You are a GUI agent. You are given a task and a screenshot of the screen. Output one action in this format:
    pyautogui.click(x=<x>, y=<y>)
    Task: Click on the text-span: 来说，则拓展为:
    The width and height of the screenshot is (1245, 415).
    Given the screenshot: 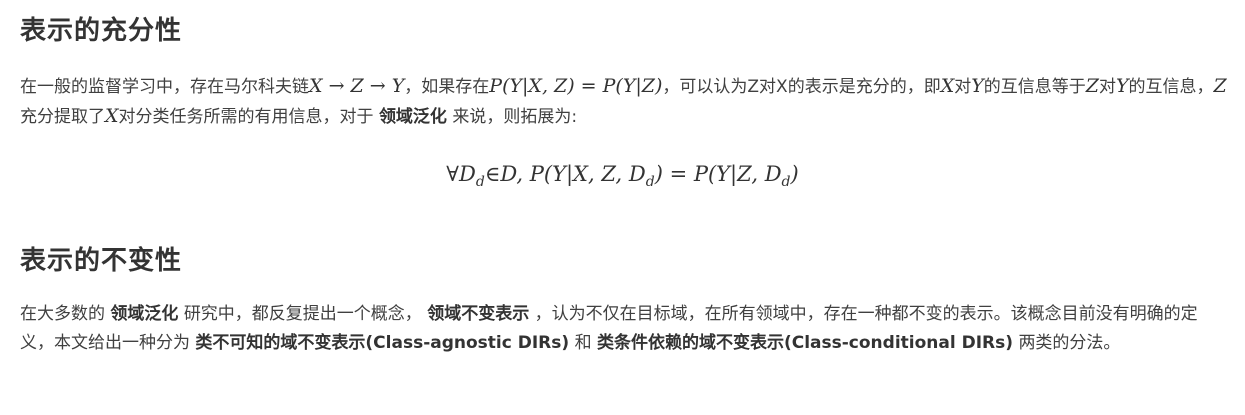 What is the action you would take?
    pyautogui.click(x=515, y=117)
    